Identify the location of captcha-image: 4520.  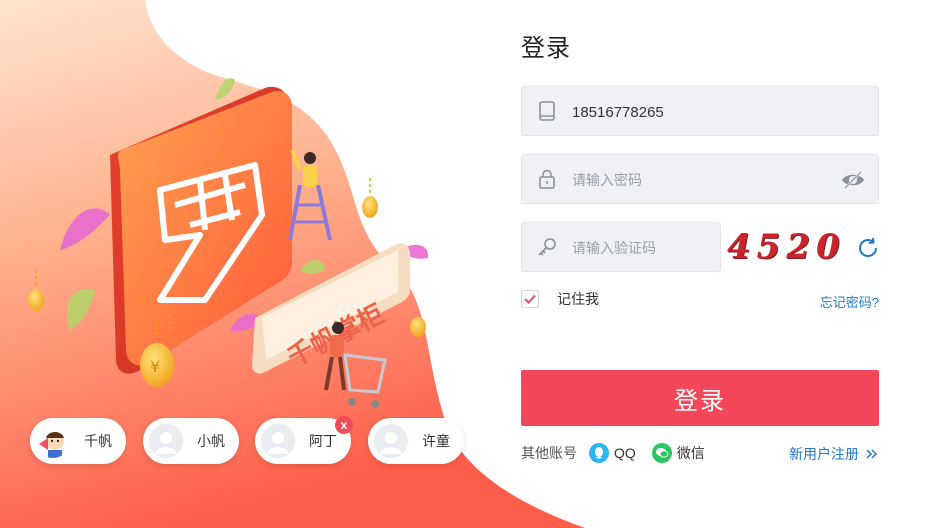
(783, 247).